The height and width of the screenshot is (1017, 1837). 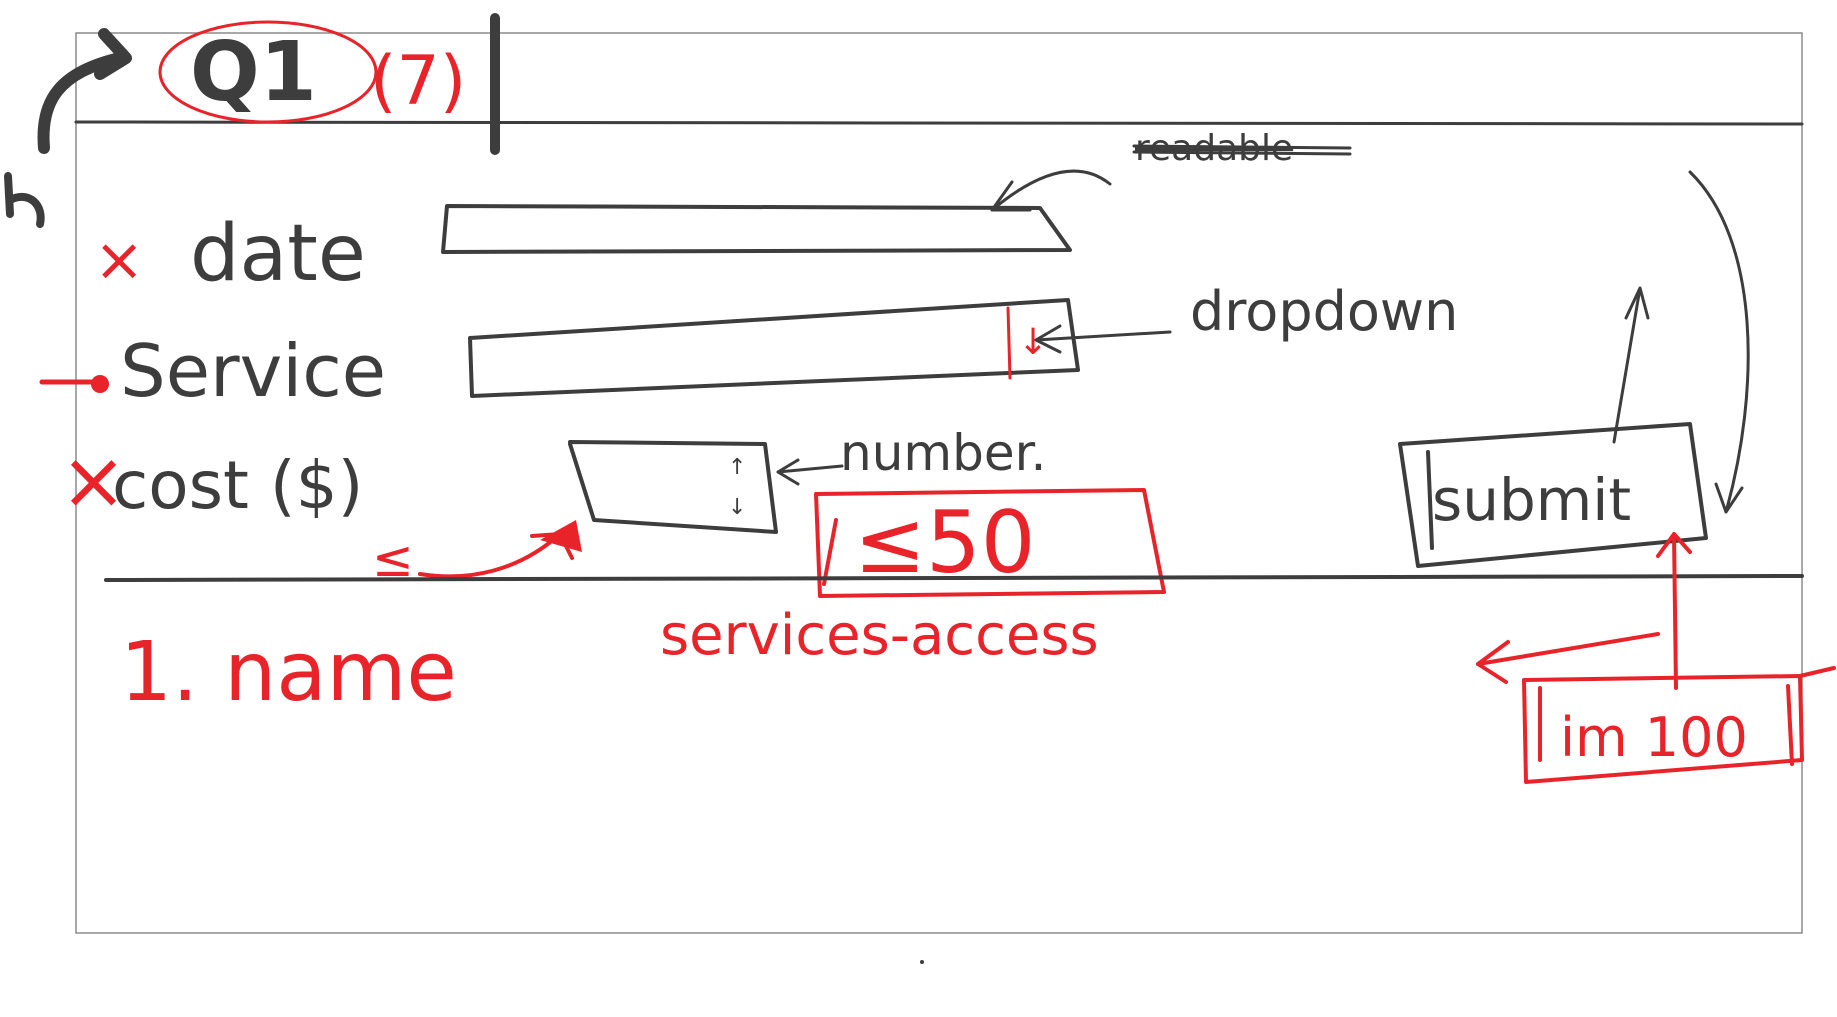 I want to click on stepper-up-icon: ↑, so click(x=737, y=467).